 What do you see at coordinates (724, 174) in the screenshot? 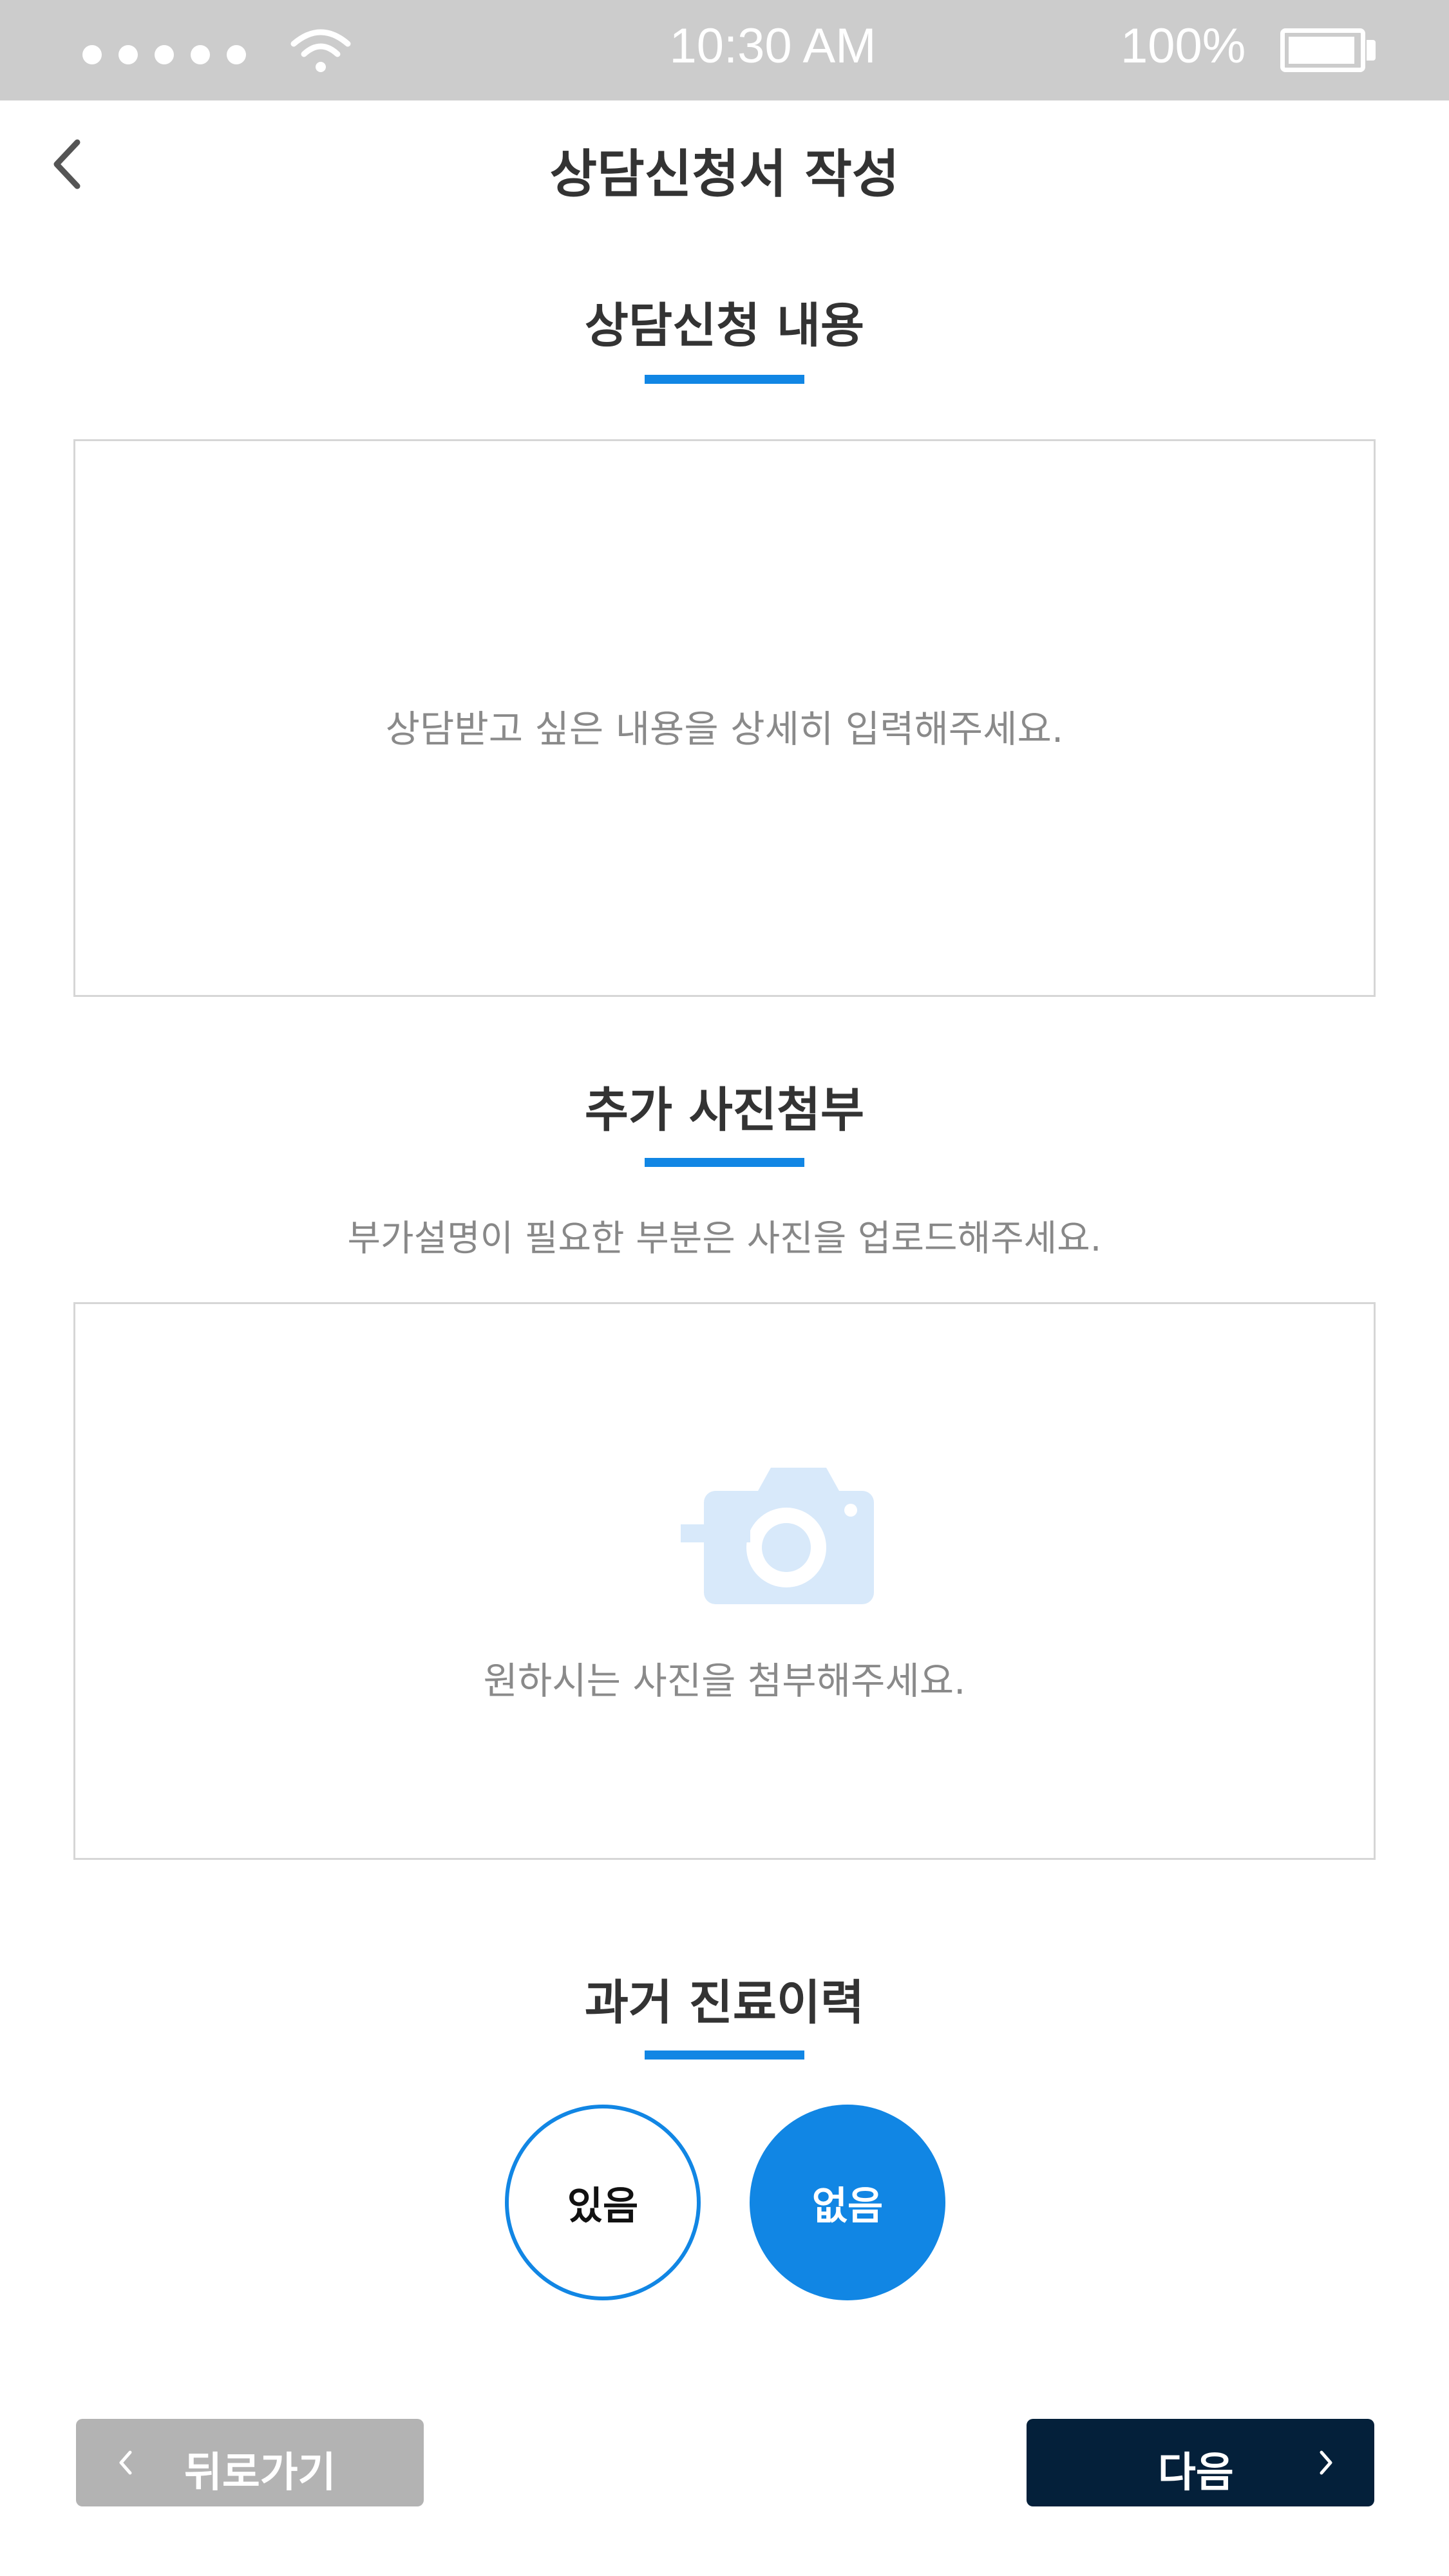
I see `page-title: 상담신청서 작성` at bounding box center [724, 174].